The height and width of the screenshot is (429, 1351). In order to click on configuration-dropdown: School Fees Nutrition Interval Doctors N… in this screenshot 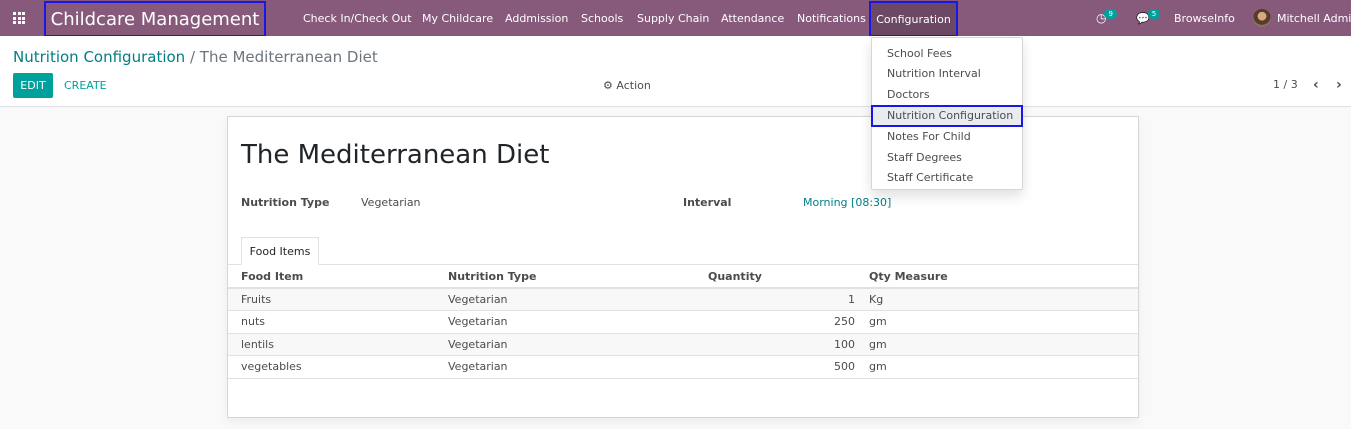, I will do `click(947, 113)`.